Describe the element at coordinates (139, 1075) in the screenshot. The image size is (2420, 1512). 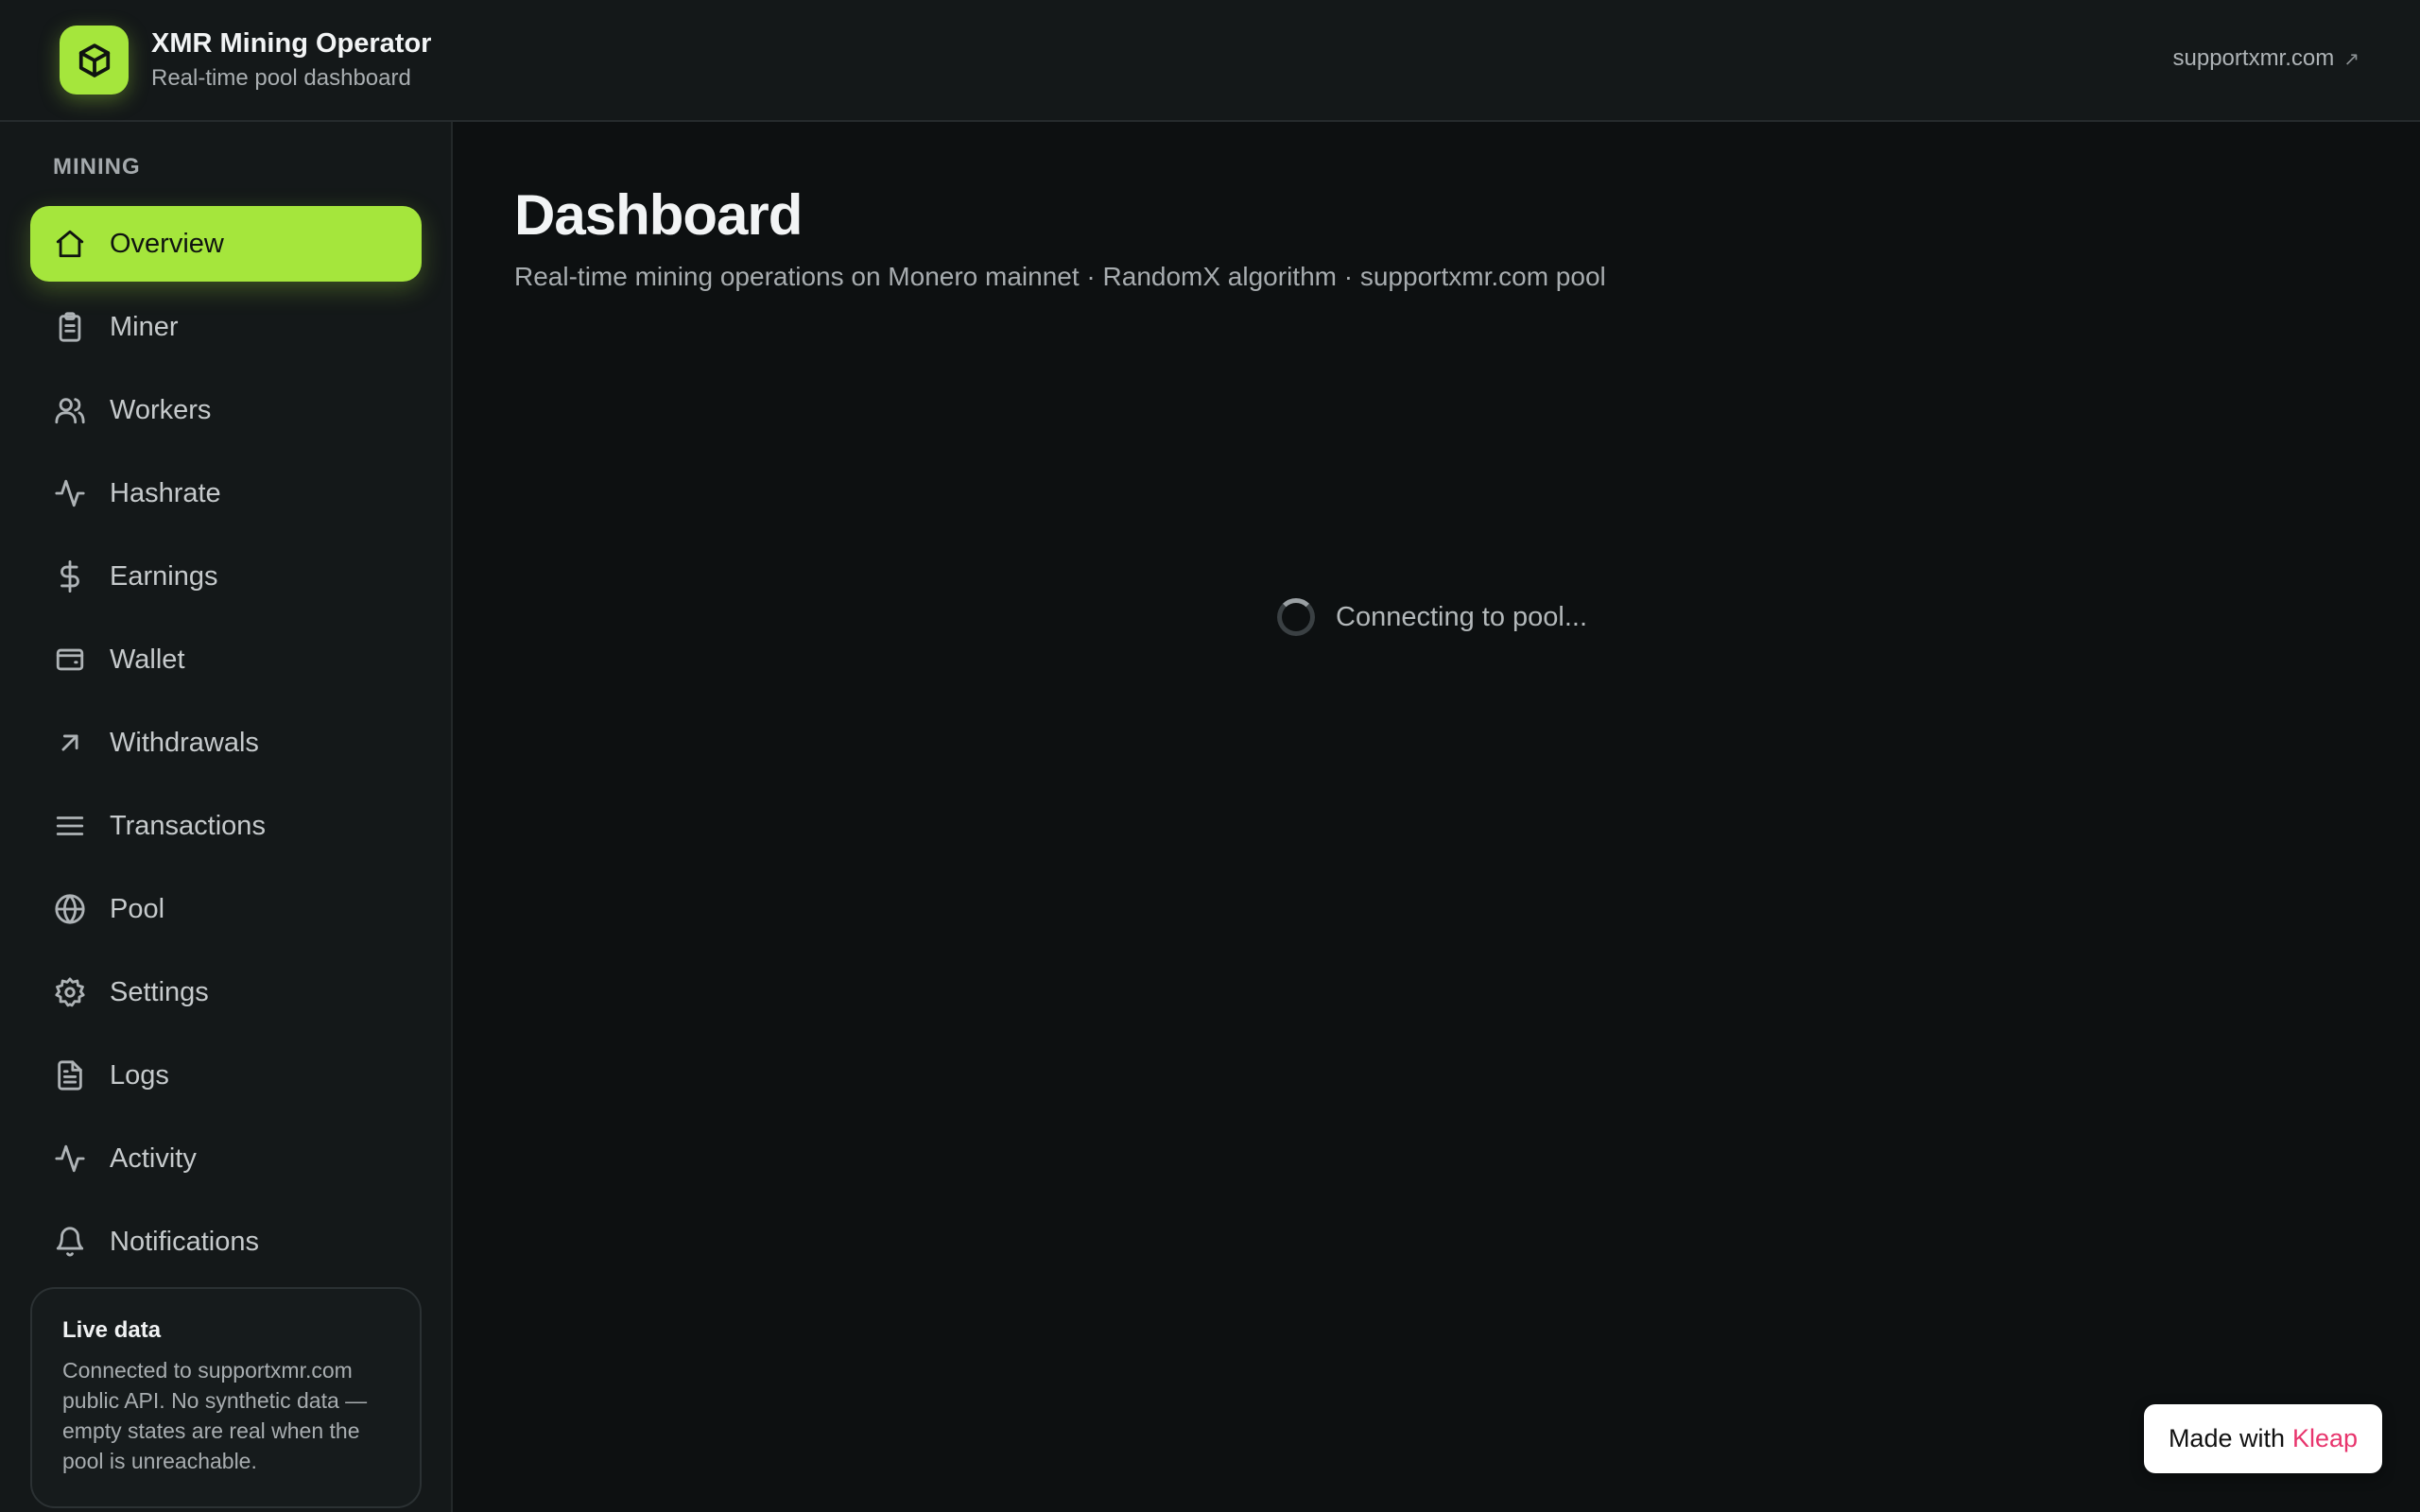
I see `sidebar-item-label: Logs` at that location.